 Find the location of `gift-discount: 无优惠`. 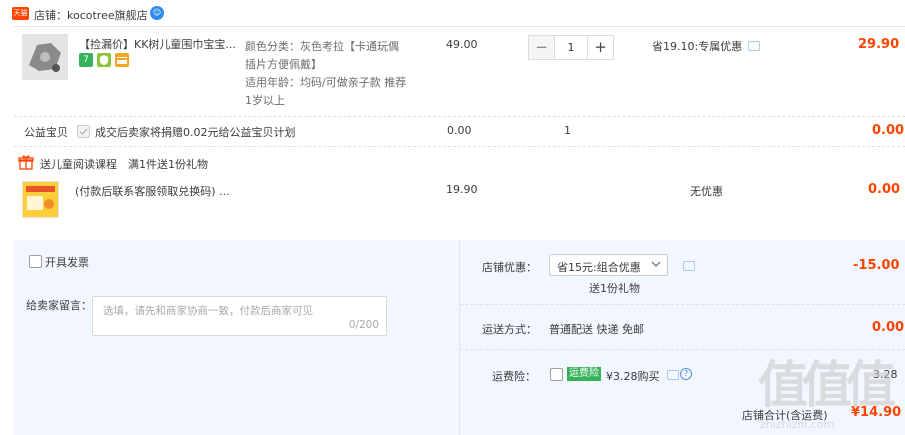

gift-discount: 无优惠 is located at coordinates (706, 191).